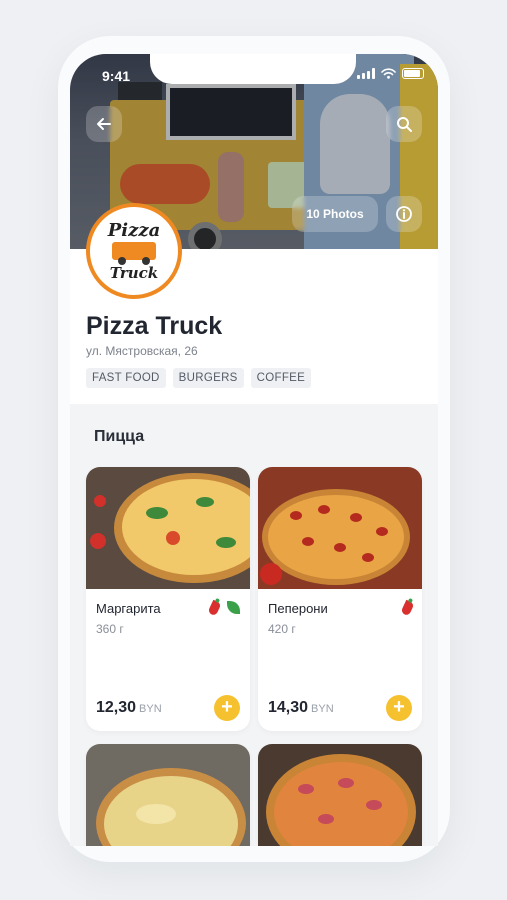 Image resolution: width=507 pixels, height=900 pixels. I want to click on item-name: Пеперони, so click(298, 608).